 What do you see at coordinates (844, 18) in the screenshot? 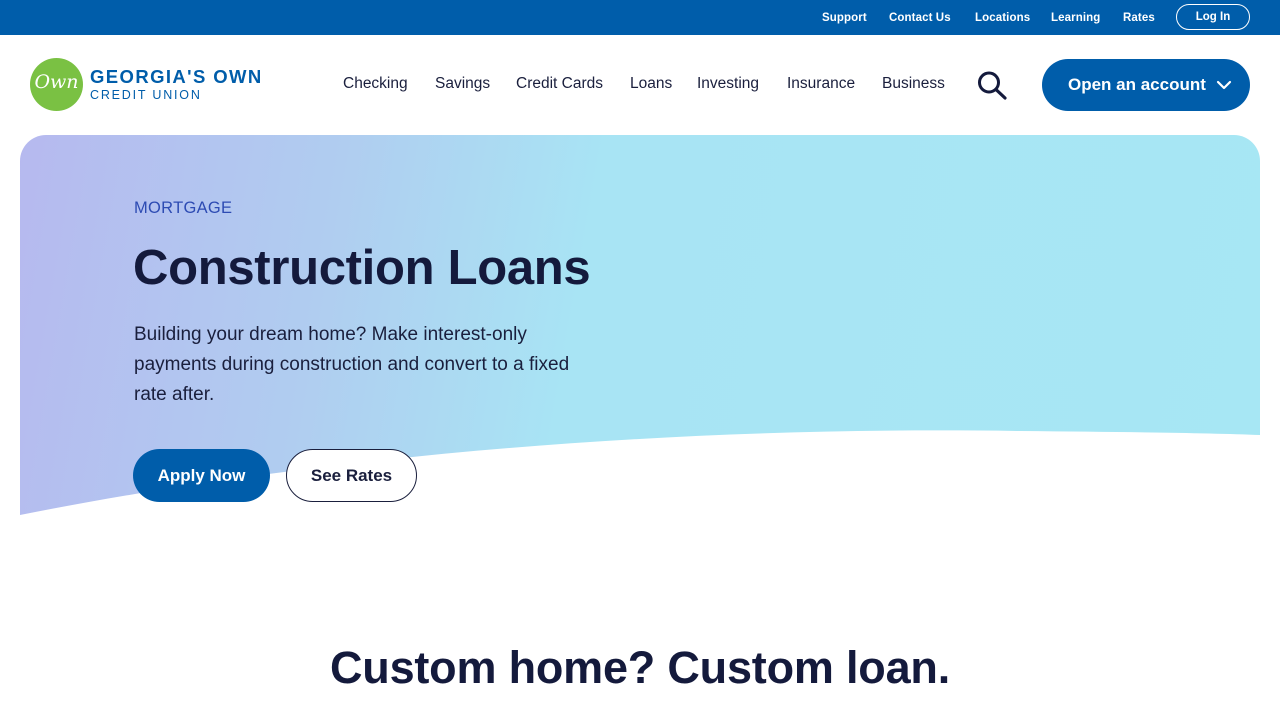
I see `utility-link-support: Support` at bounding box center [844, 18].